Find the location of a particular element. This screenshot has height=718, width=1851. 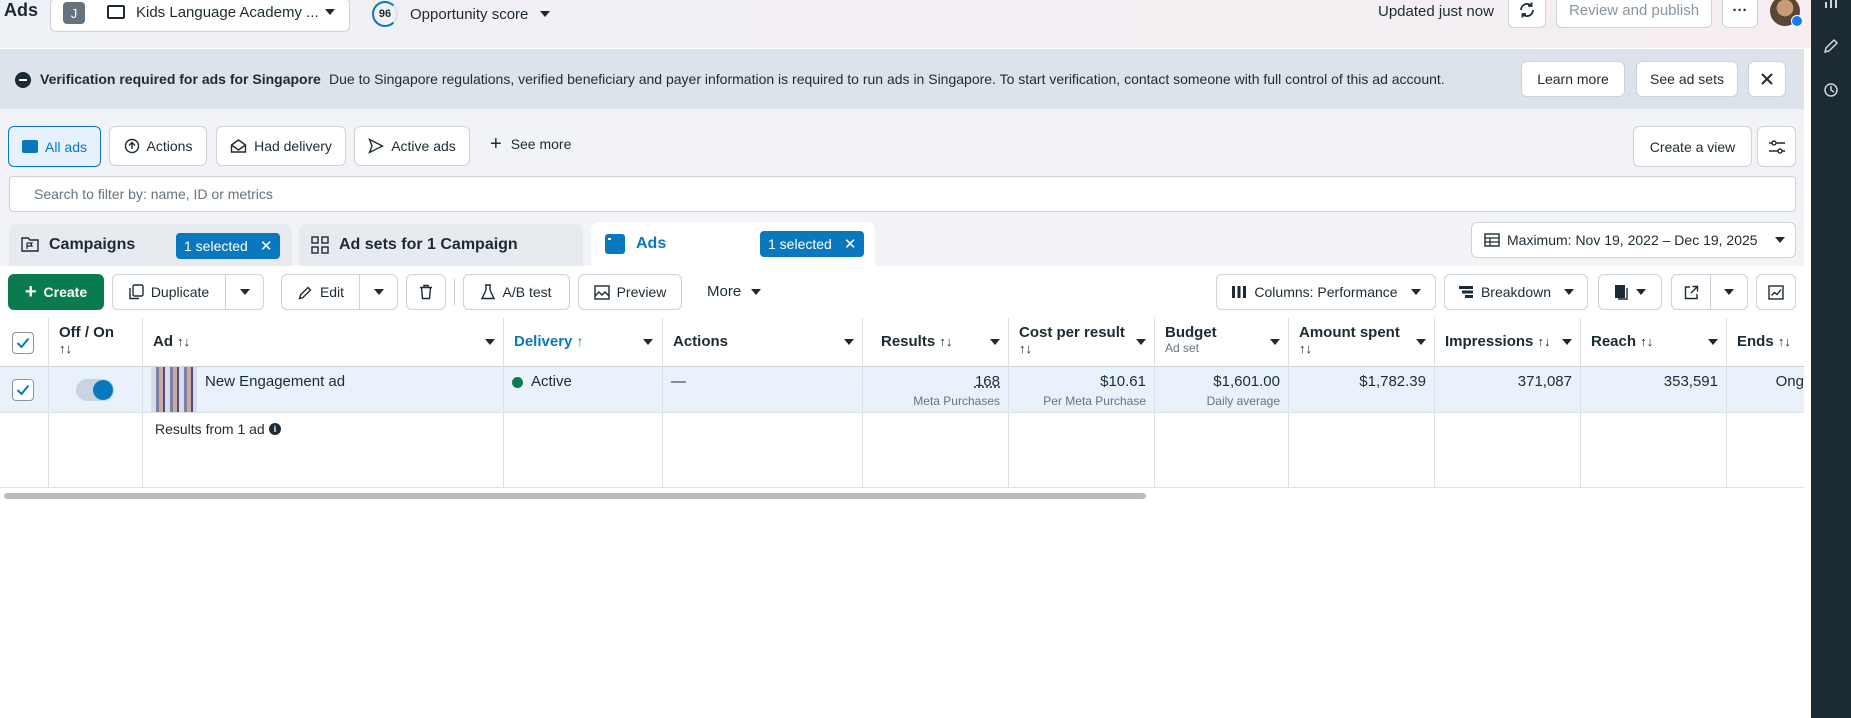

row-checkbox is located at coordinates (23, 390).